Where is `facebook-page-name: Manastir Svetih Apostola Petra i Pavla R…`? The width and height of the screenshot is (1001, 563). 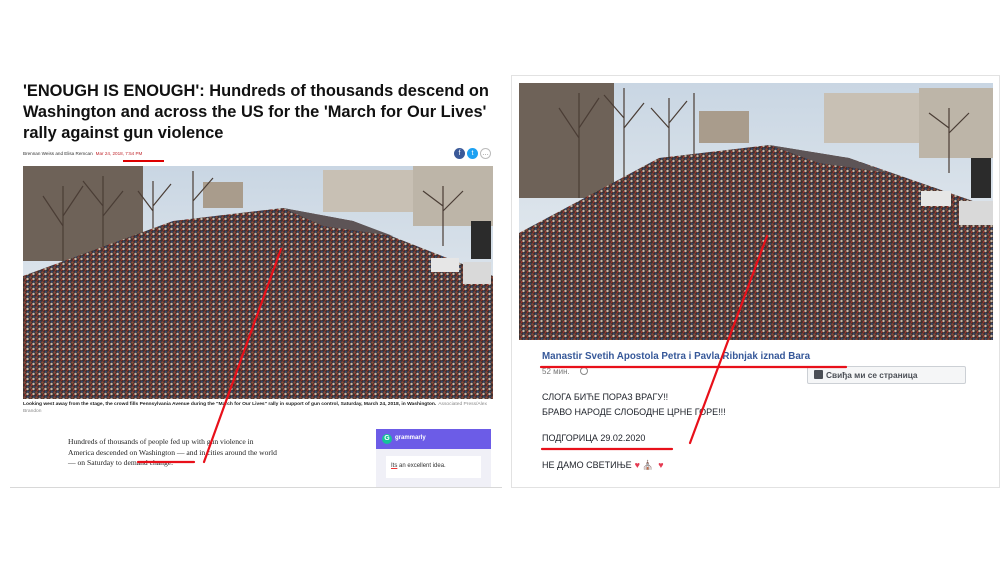
facebook-page-name: Manastir Svetih Apostola Petra i Pavla R… is located at coordinates (676, 356).